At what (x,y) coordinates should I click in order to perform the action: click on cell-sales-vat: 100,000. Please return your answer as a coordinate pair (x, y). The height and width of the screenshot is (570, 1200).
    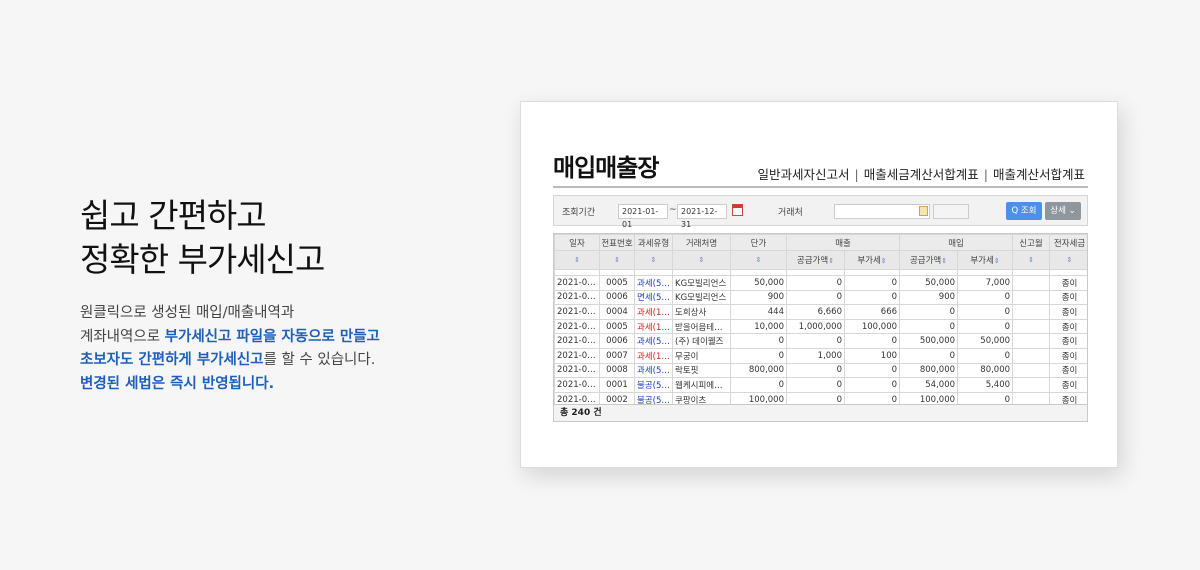
    Looking at the image, I should click on (872, 326).